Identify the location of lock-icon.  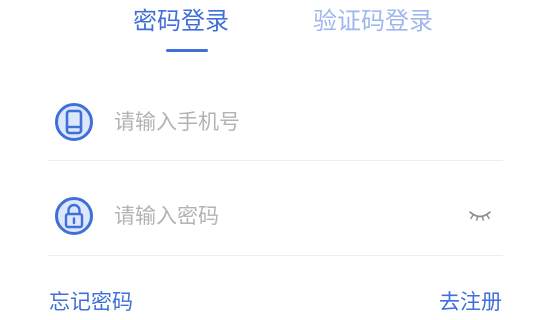
(74, 216).